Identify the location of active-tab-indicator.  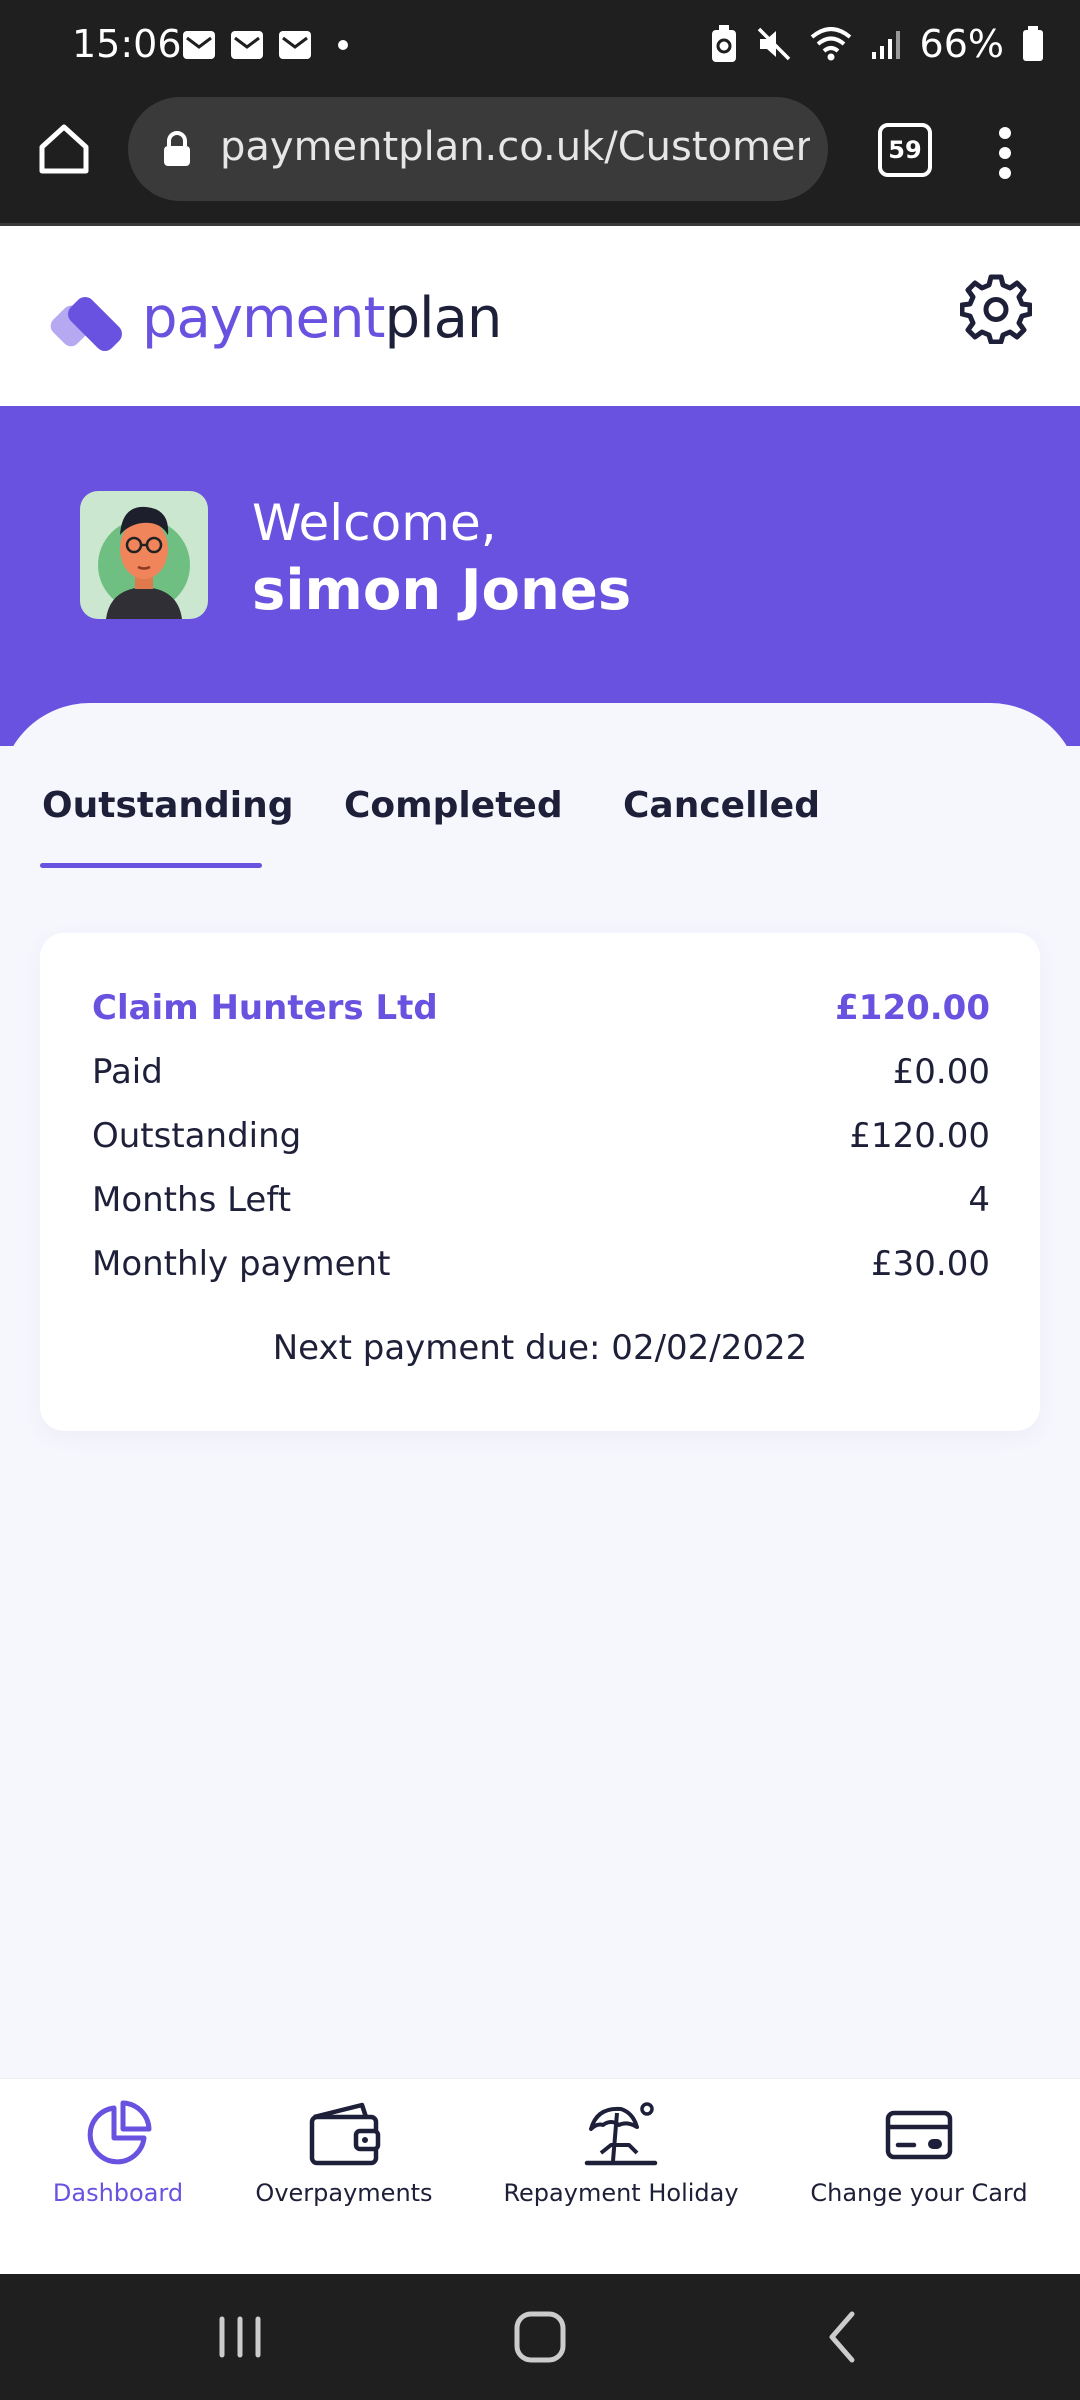
(151, 865).